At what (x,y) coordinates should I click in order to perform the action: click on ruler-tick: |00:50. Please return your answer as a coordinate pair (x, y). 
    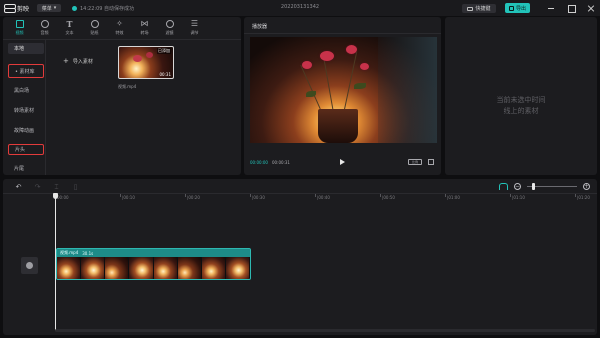
    Looking at the image, I should click on (387, 197).